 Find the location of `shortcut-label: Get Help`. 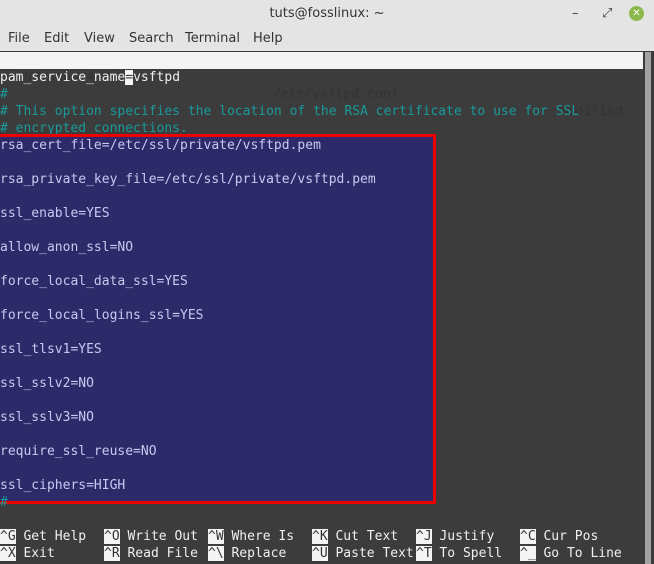

shortcut-label: Get Help is located at coordinates (55, 536).